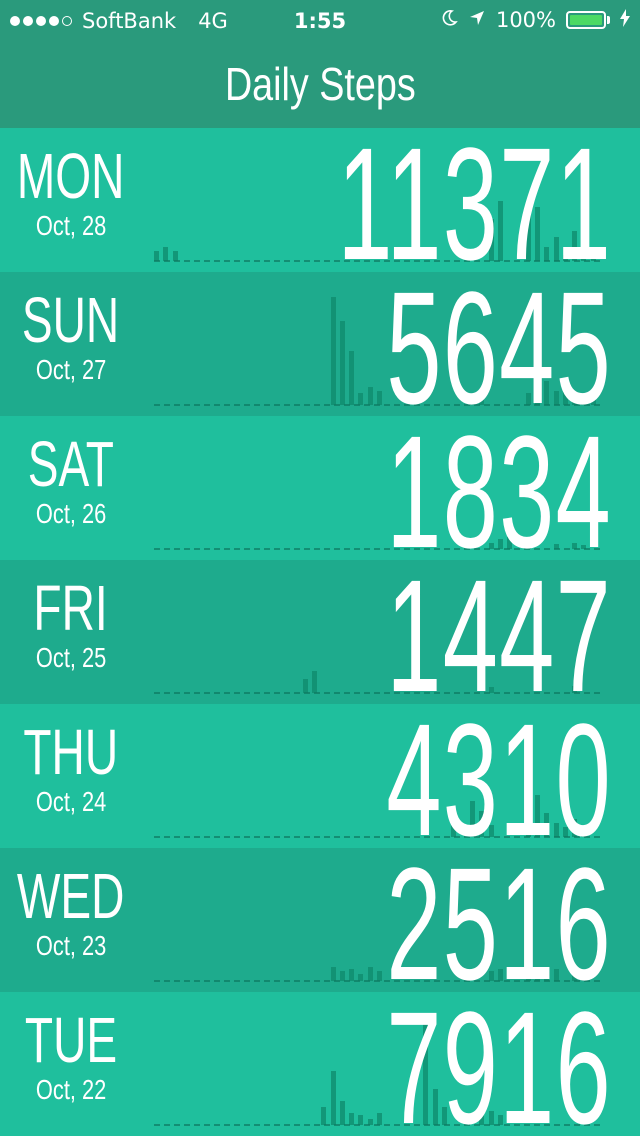  I want to click on day-label-group: WED Oct, 23, so click(71, 920).